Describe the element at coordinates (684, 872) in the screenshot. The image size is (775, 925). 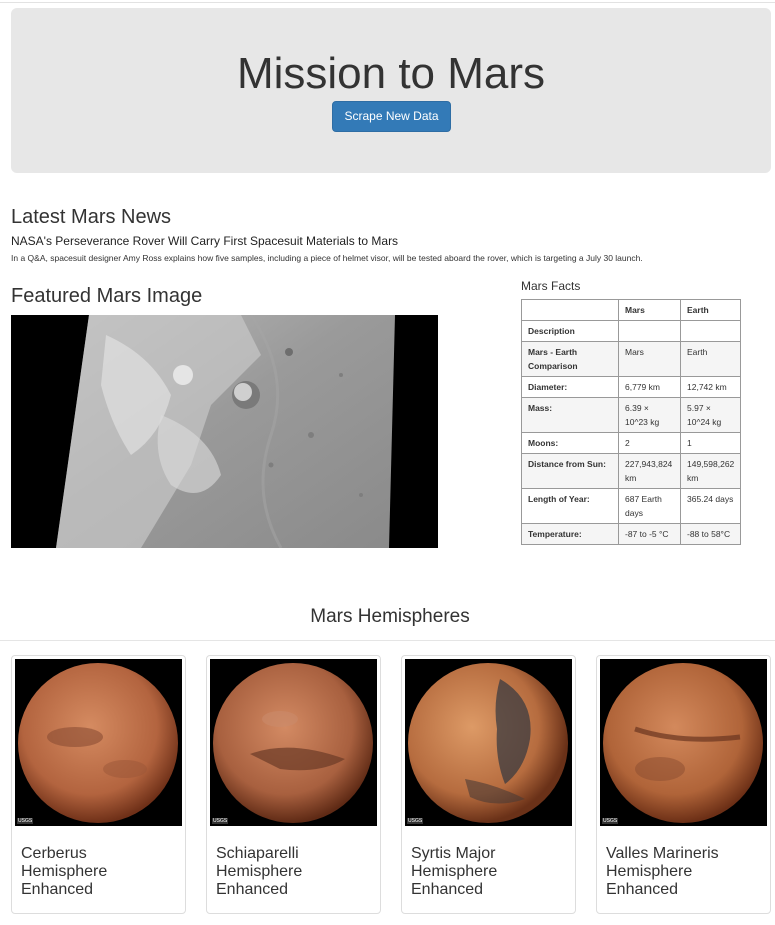
I see `hemisphere-title: Valles Marineris Hemisphere Enhanced` at that location.